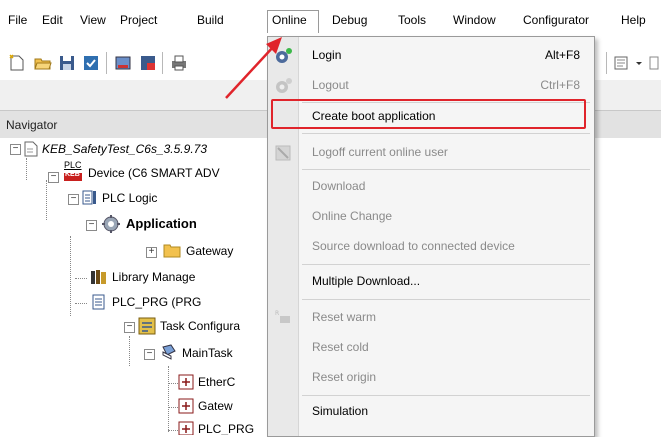 This screenshot has width=661, height=437. I want to click on chevron-down-icon, so click(639, 63).